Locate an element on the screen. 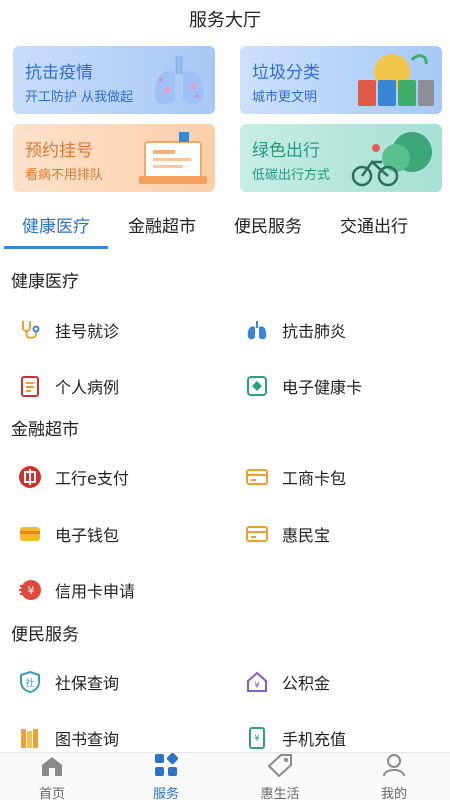 This screenshot has width=450, height=800. tabbar-home: 首页 is located at coordinates (52, 777).